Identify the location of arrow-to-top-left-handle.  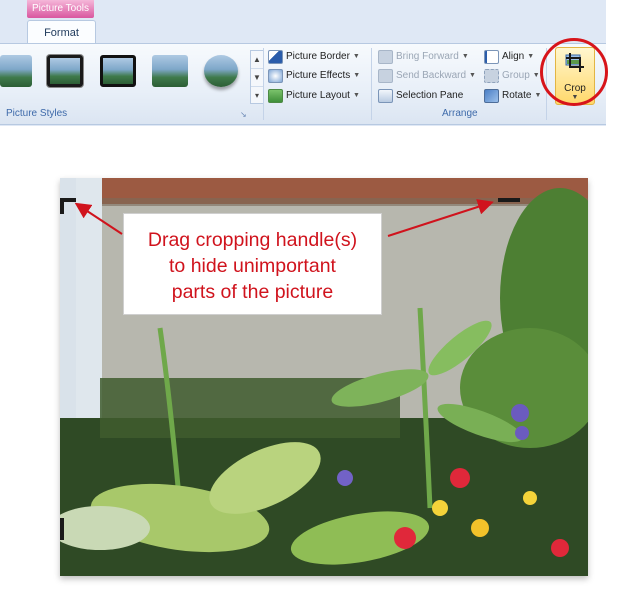
(98, 218).